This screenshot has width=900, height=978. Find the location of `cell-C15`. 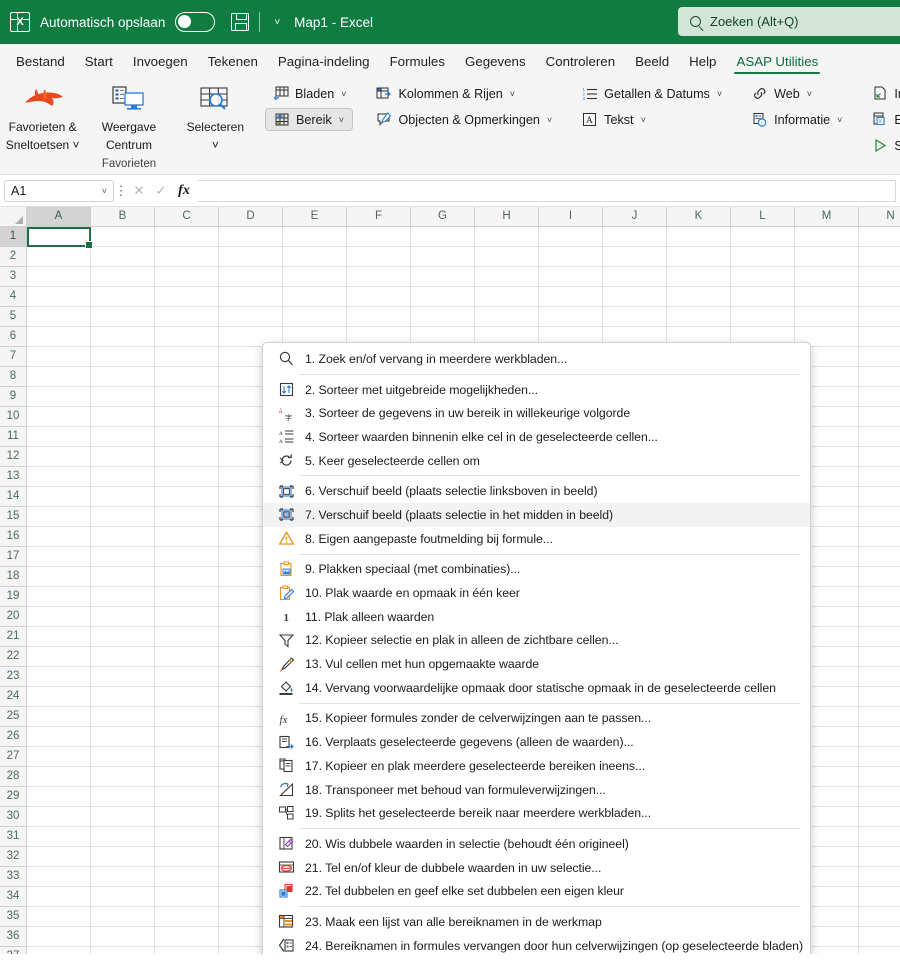

cell-C15 is located at coordinates (187, 517).